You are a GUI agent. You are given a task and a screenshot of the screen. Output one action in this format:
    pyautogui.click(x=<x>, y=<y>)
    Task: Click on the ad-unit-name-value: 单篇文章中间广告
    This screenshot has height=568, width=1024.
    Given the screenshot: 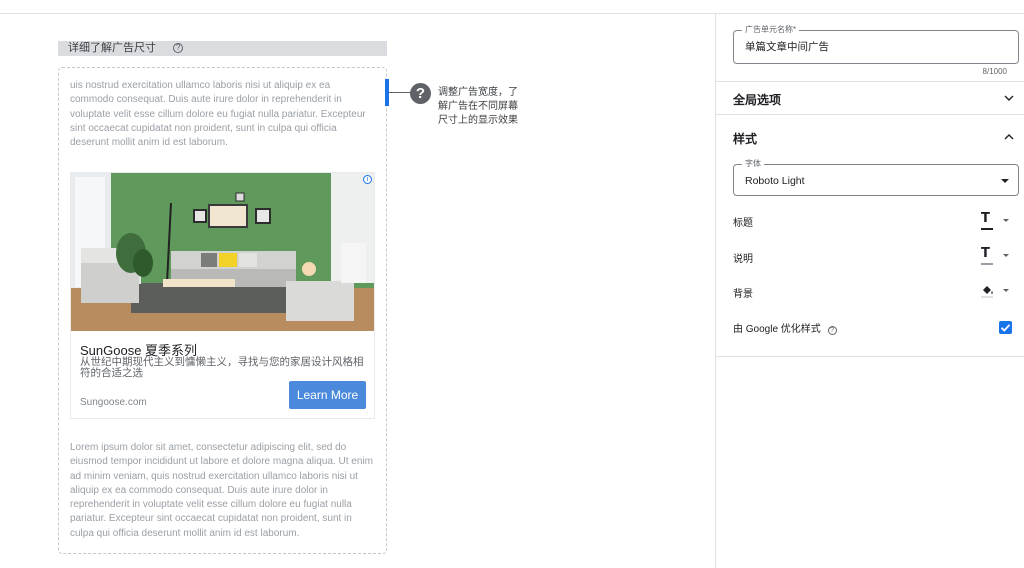 What is the action you would take?
    pyautogui.click(x=787, y=47)
    